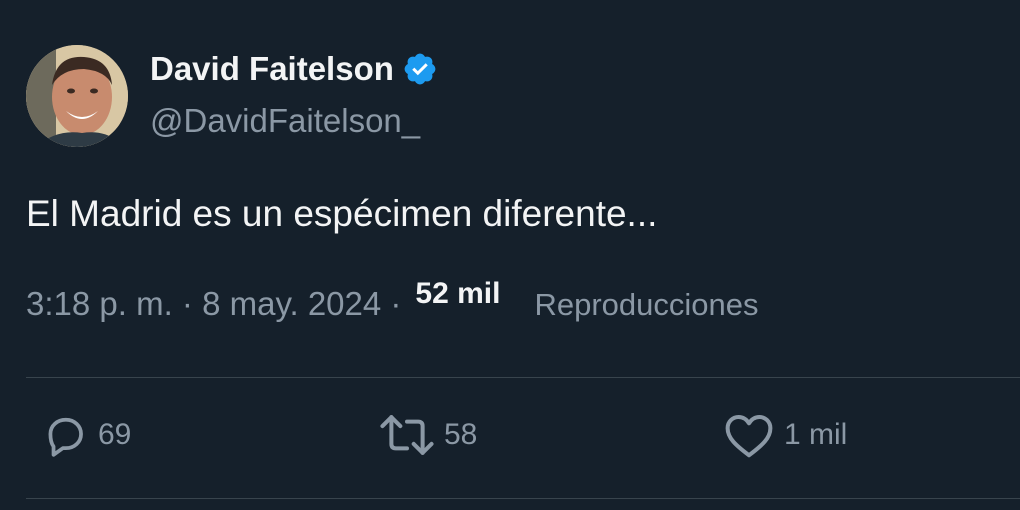 The height and width of the screenshot is (510, 1020). What do you see at coordinates (461, 434) in the screenshot?
I see `retweet-count: 58` at bounding box center [461, 434].